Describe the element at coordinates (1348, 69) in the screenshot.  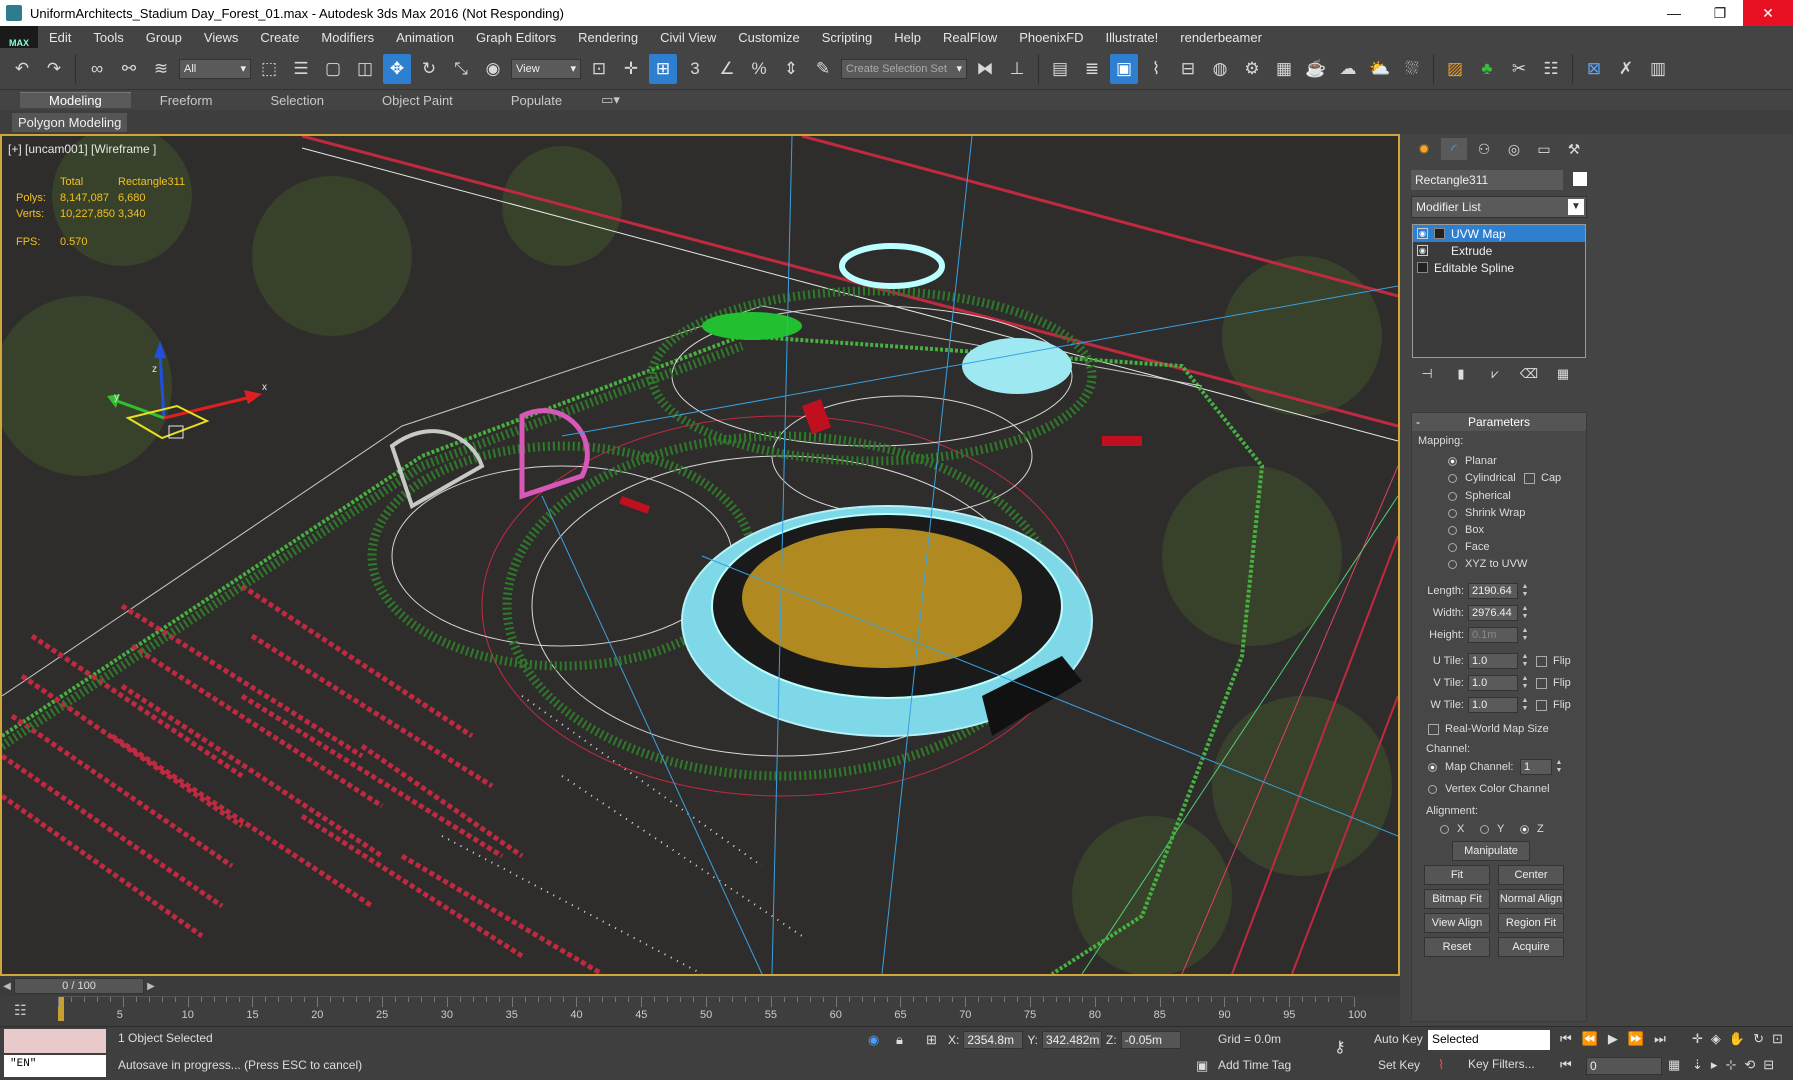
I see `render-iterative-icon: ☁` at that location.